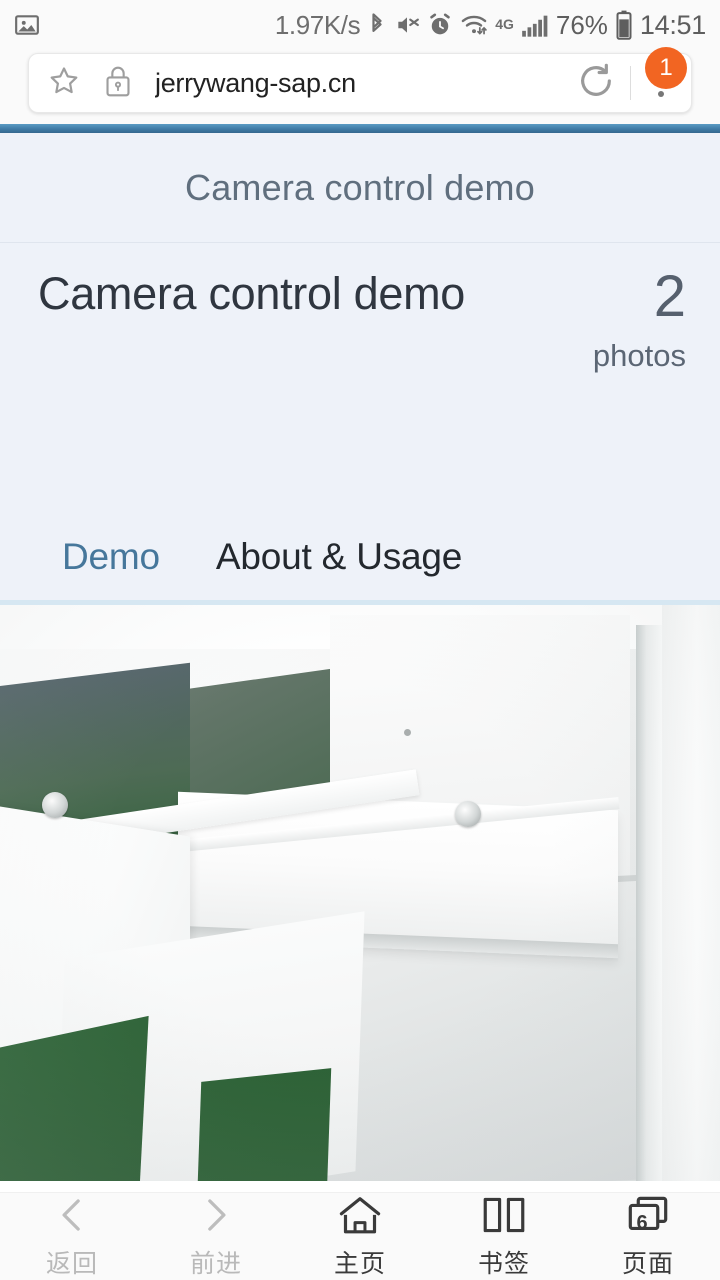 The image size is (720, 1280). Describe the element at coordinates (642, 1223) in the screenshot. I see `tab-count-badge: 6` at that location.